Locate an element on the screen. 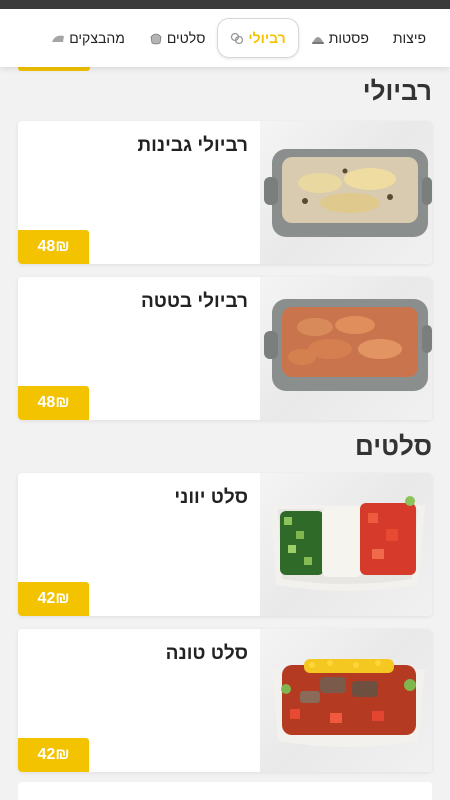  tab-label: מהבצקים is located at coordinates (97, 38).